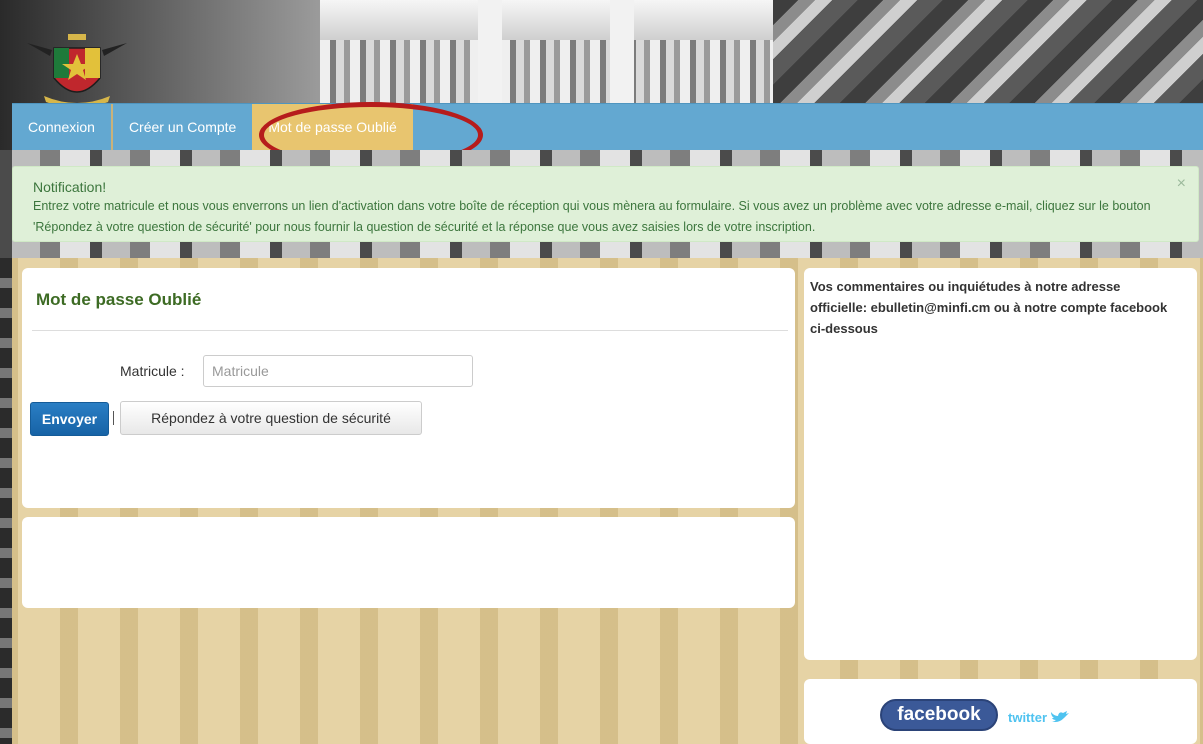  Describe the element at coordinates (271, 418) in the screenshot. I see `security-question-button: Répondez à votre question de sécurité` at that location.